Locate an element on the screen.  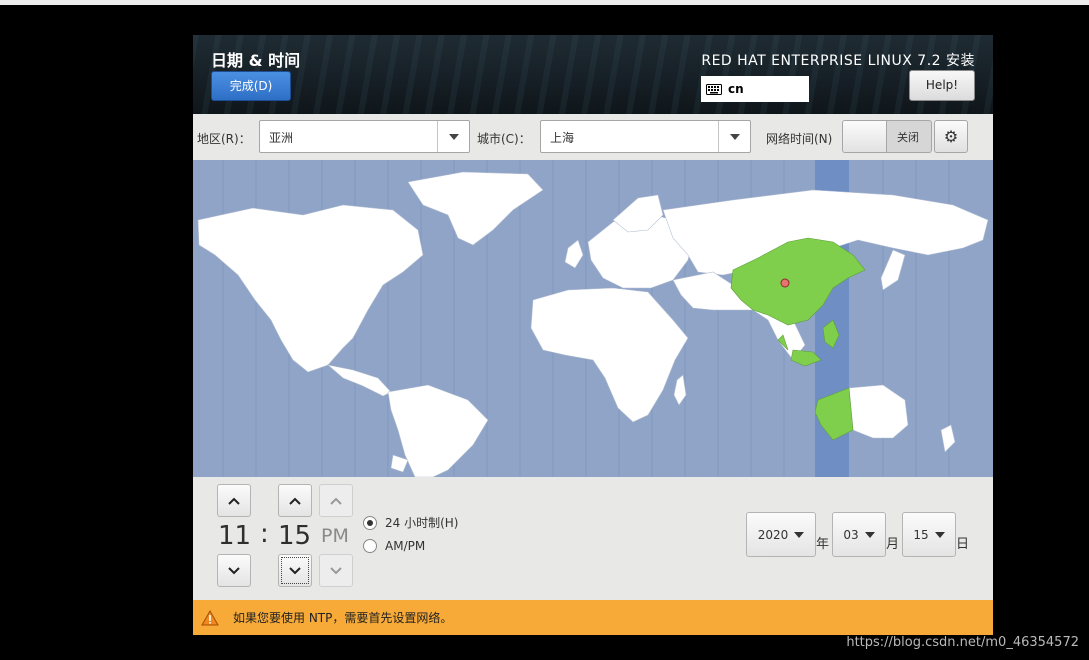
warning-bar: 如果您要使用 NTP，需要首先设置网络。 is located at coordinates (593, 617).